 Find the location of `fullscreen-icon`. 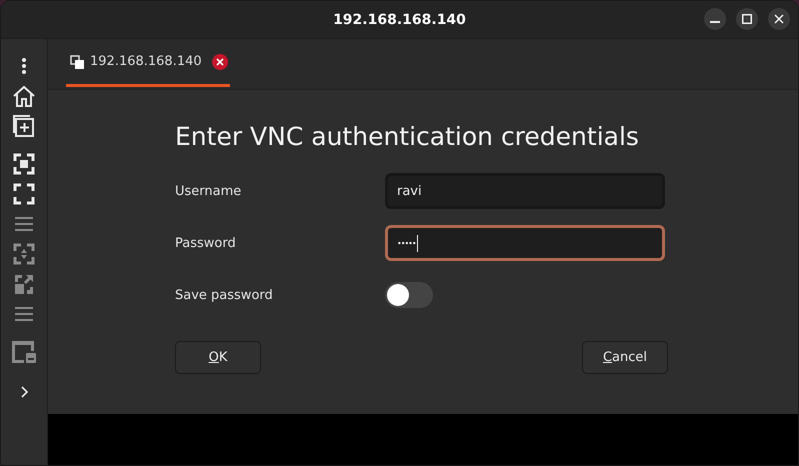

fullscreen-icon is located at coordinates (24, 194).